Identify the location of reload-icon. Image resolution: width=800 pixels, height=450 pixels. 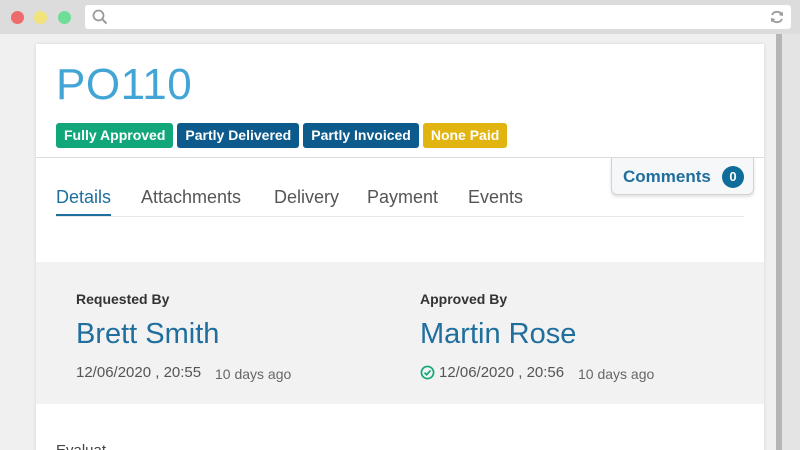
(777, 19).